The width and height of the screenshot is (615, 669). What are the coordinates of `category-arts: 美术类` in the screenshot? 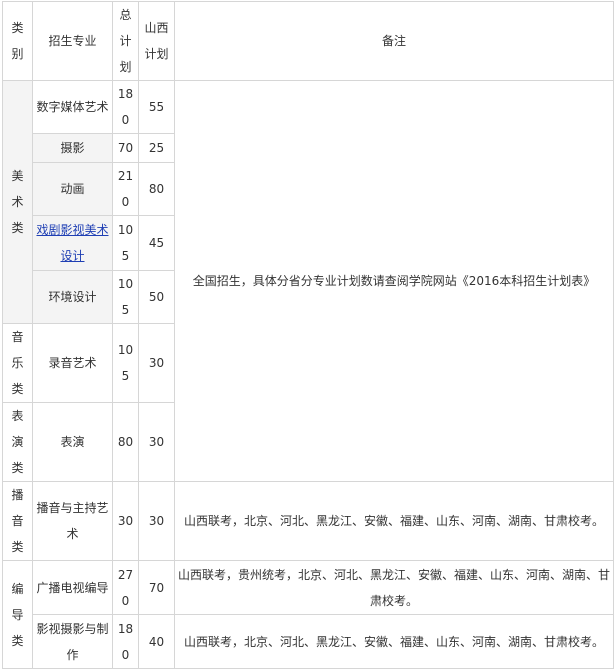 It's located at (17, 202).